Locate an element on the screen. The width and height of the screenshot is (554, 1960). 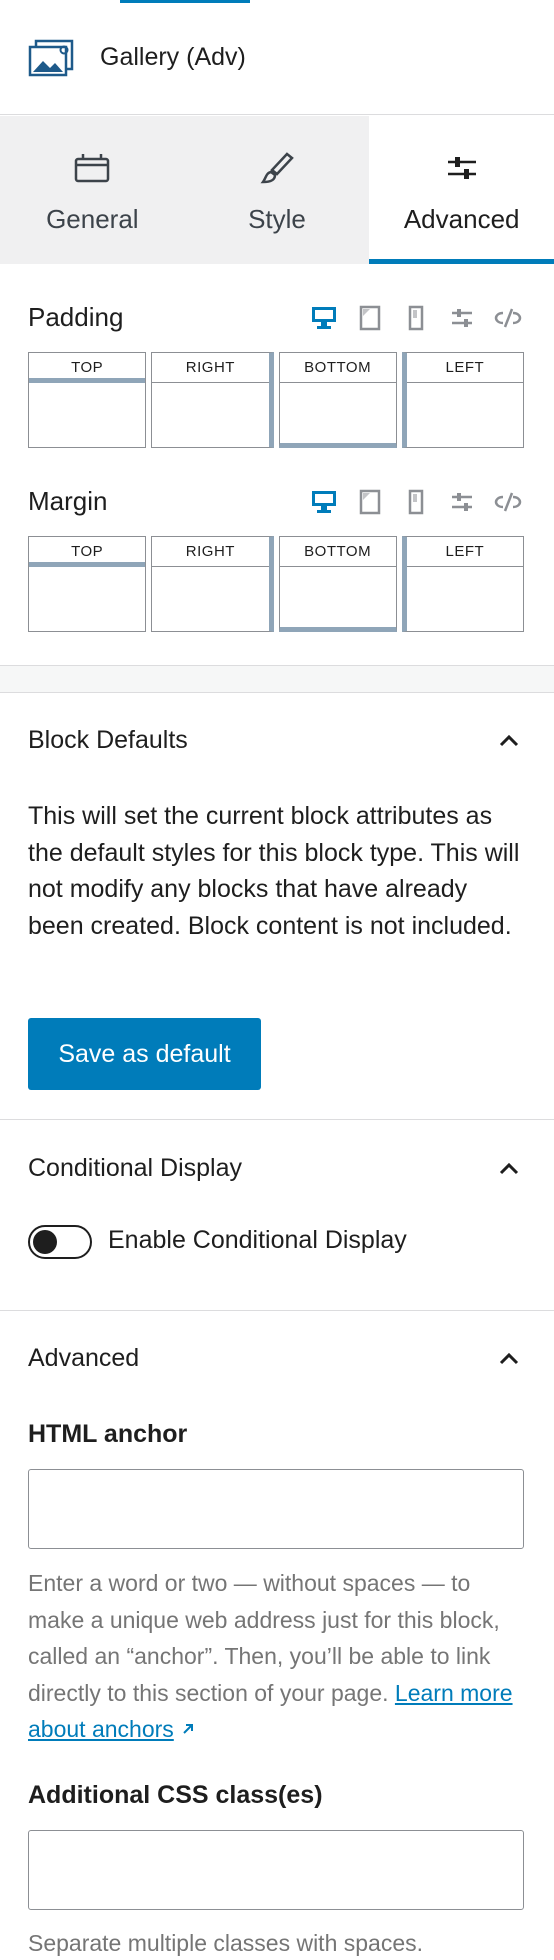
padding-right-field: RIGHT is located at coordinates (212, 400).